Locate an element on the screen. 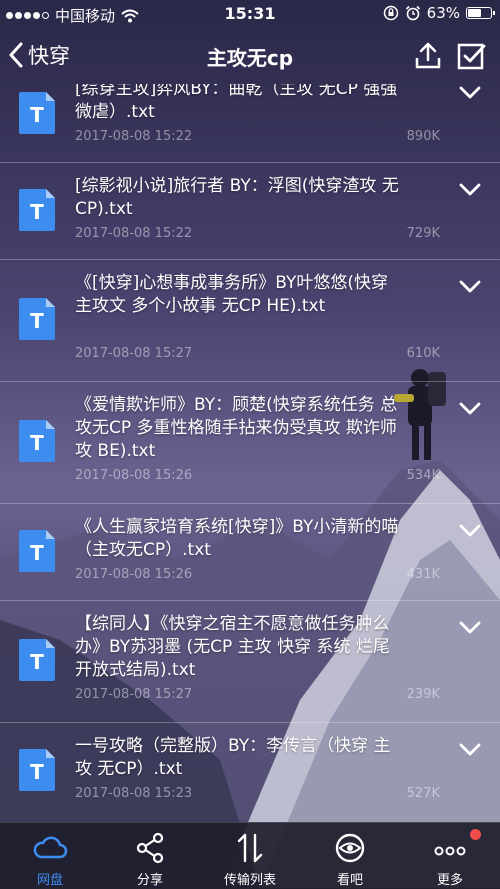  file-size: 239K is located at coordinates (423, 694).